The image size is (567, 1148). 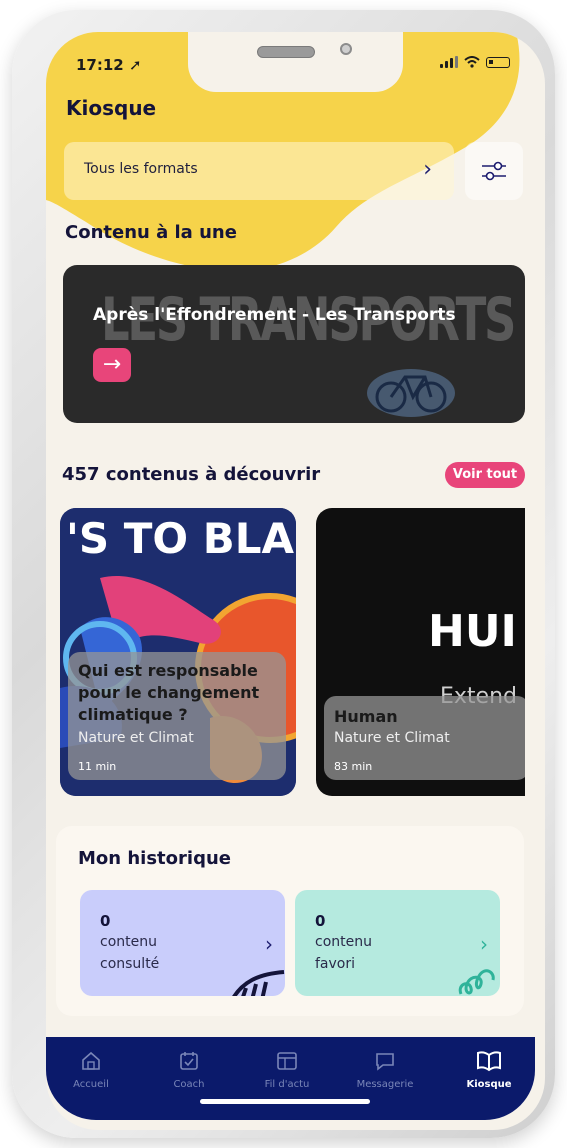 I want to click on favorite-count: 0, so click(x=320, y=921).